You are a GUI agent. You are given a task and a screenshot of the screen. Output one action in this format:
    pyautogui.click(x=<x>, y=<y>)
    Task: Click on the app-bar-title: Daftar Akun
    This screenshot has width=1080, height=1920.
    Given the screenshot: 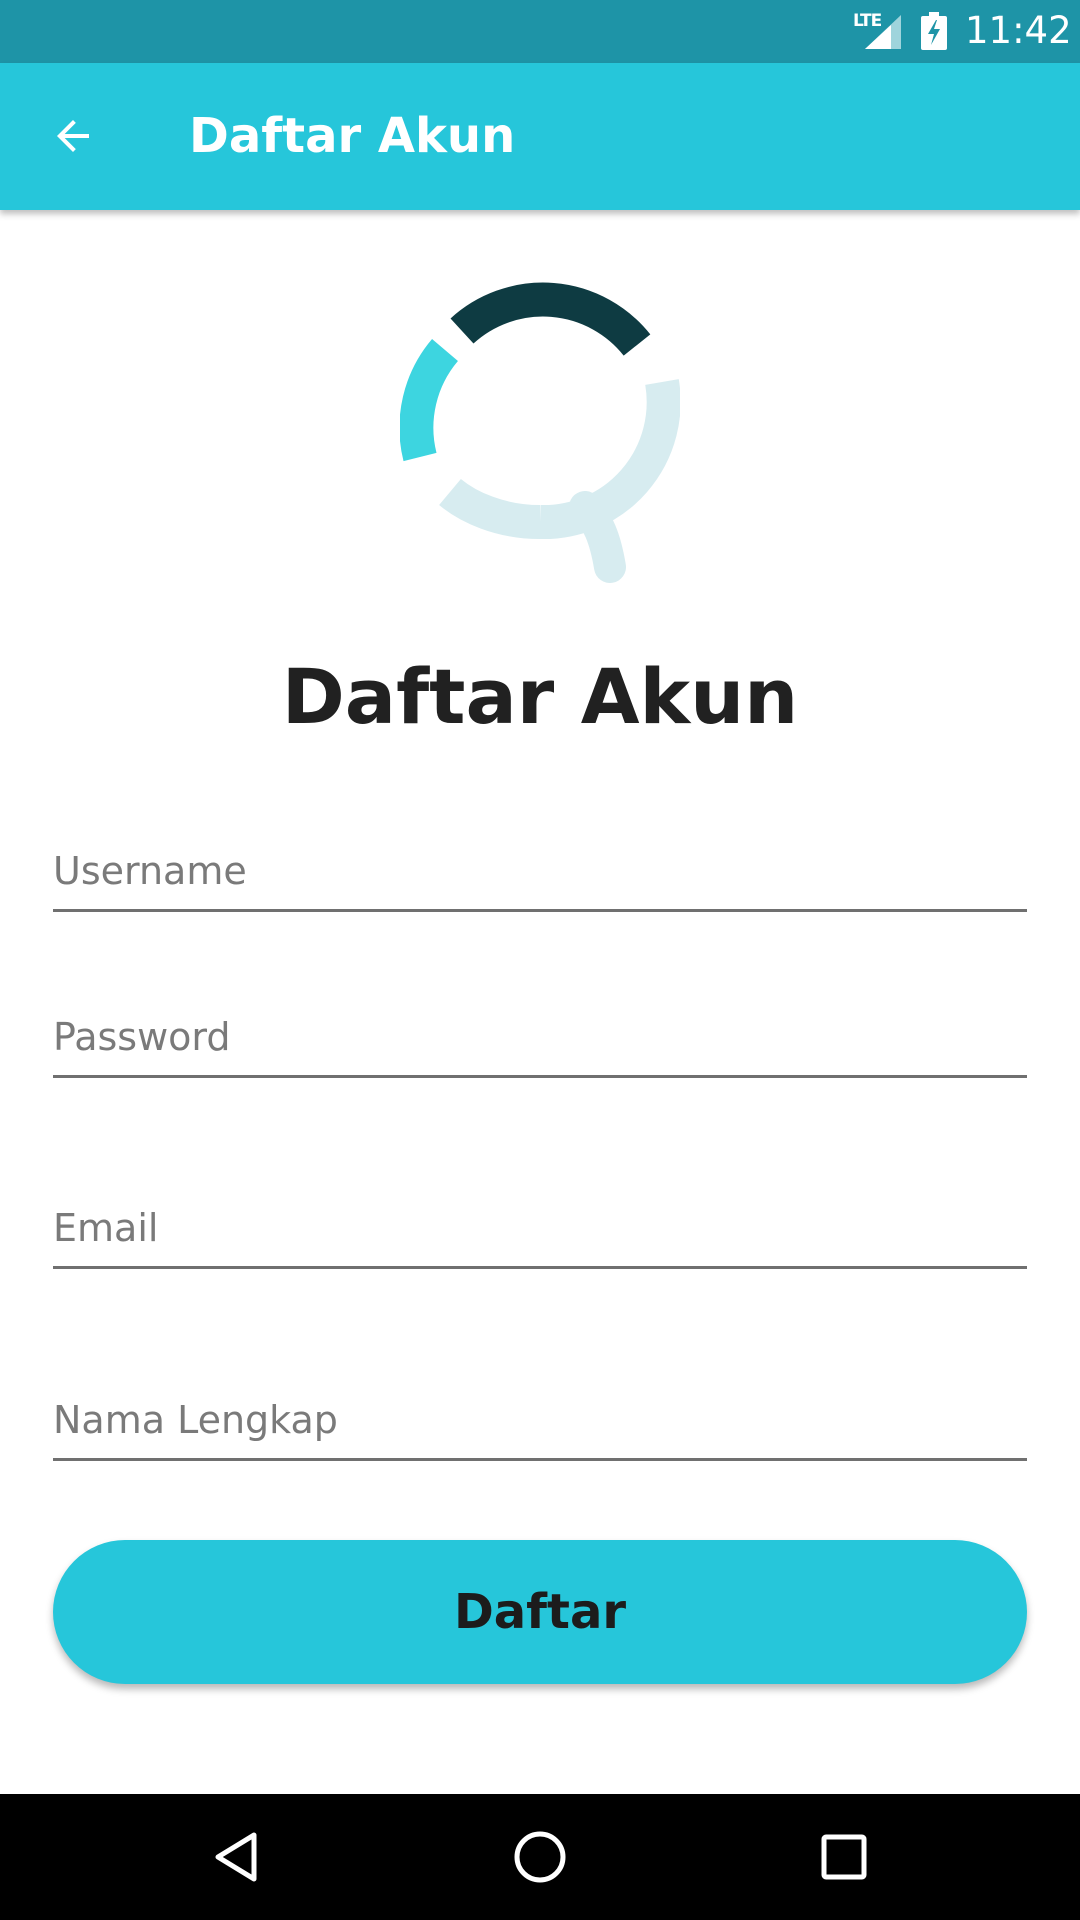 What is the action you would take?
    pyautogui.click(x=352, y=136)
    